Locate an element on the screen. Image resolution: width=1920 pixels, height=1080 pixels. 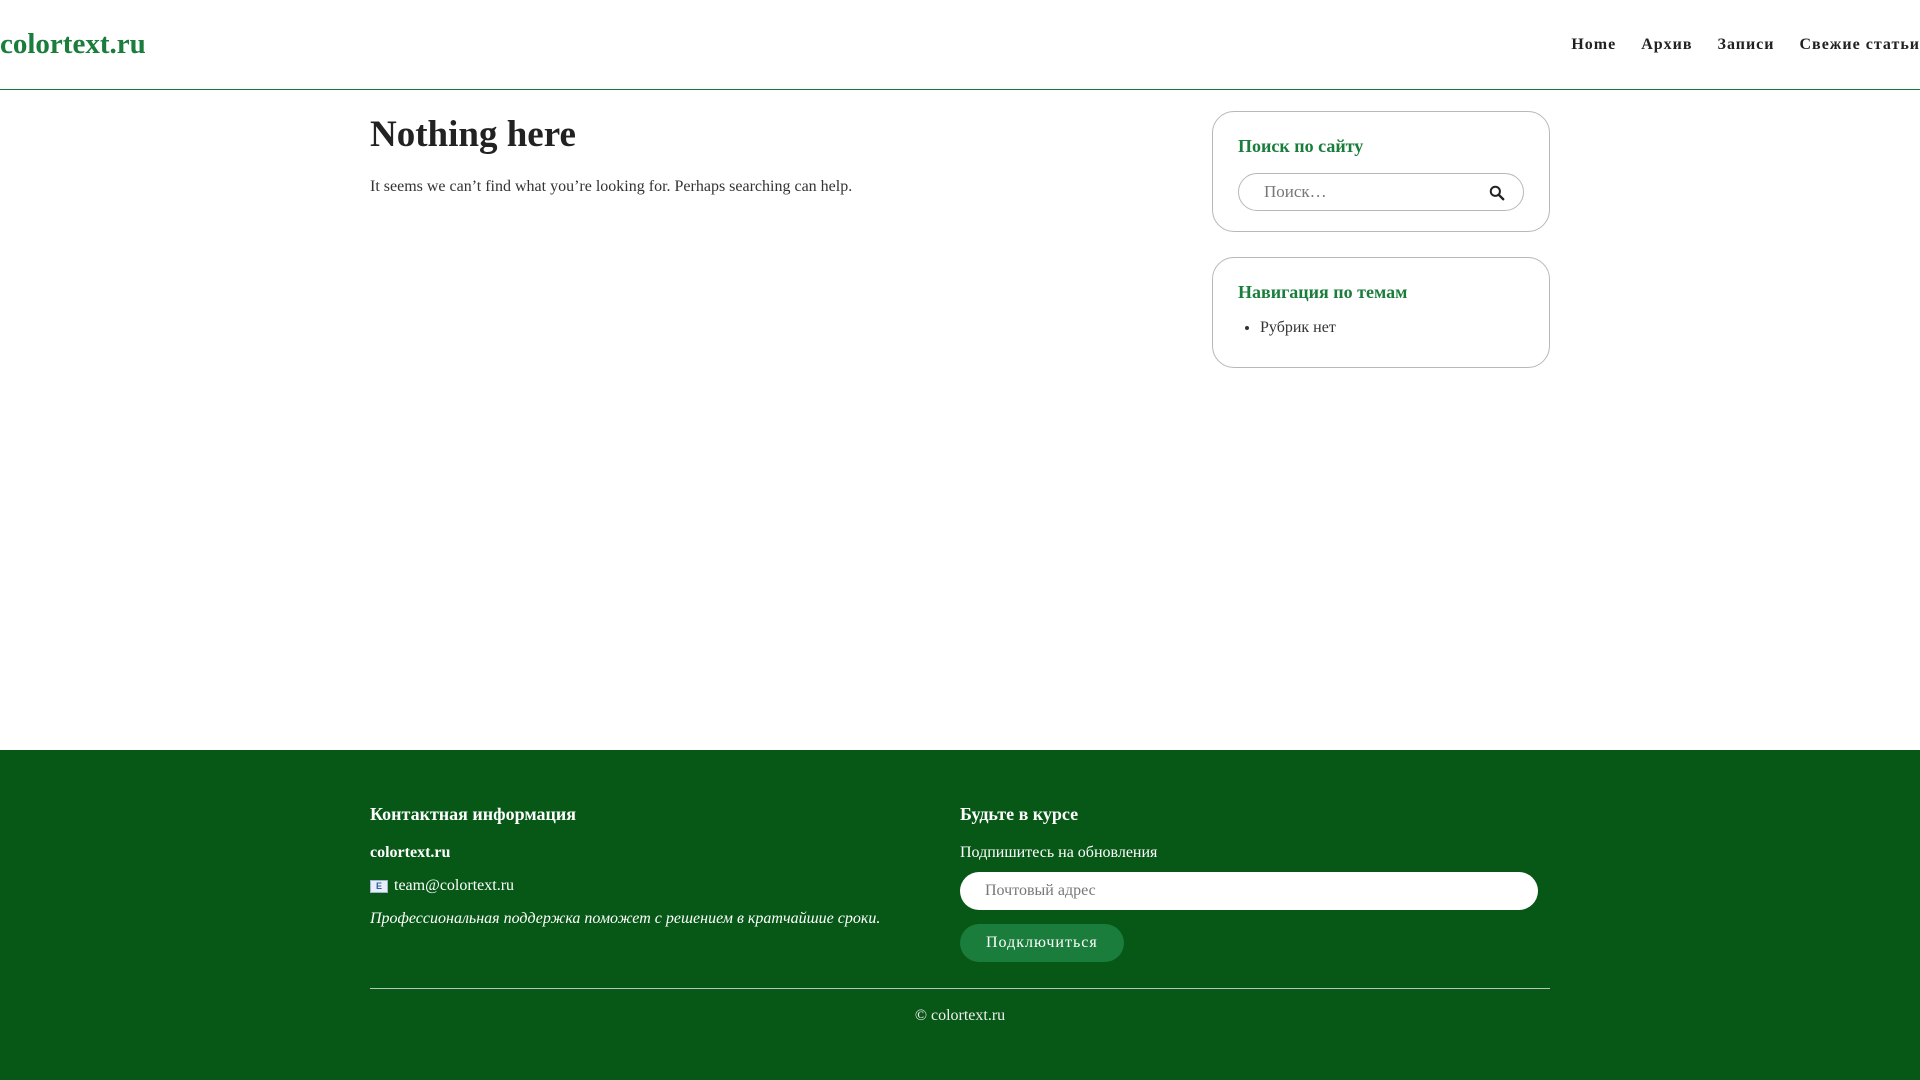
contact-email: team@colortext.ru is located at coordinates (454, 886).